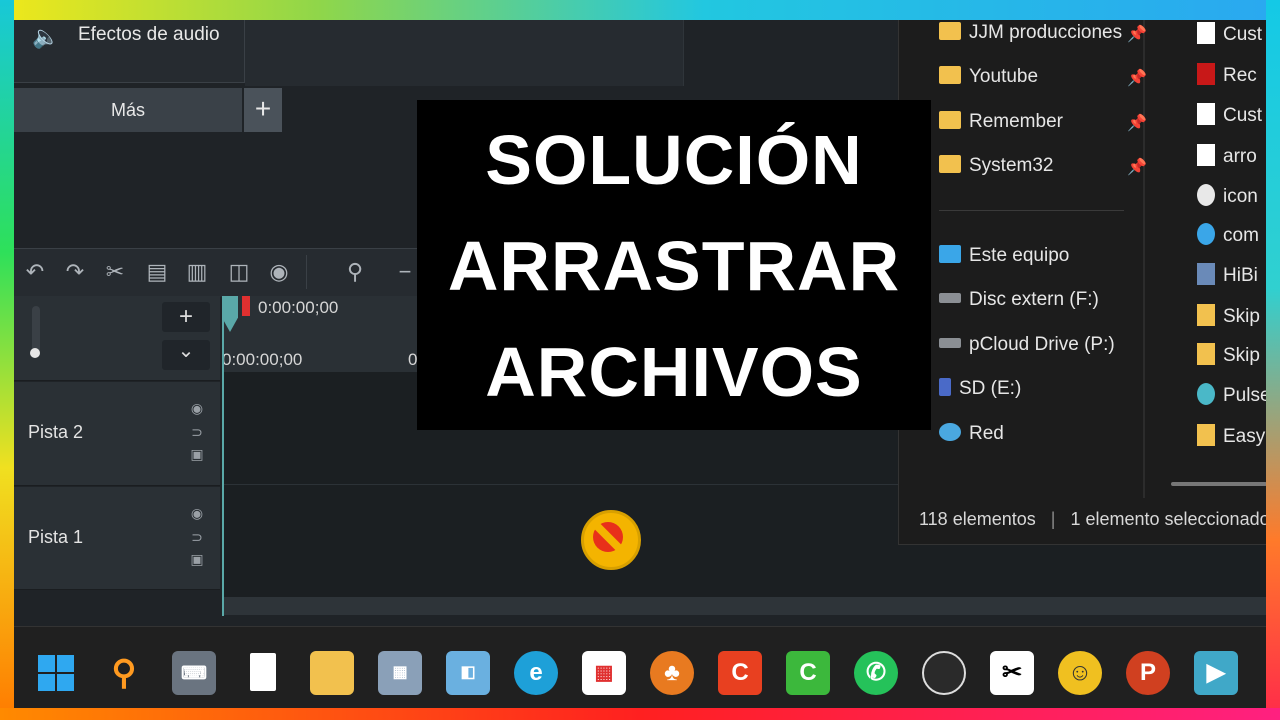  Describe the element at coordinates (876, 673) in the screenshot. I see `whatsapp-icon: ✆` at that location.